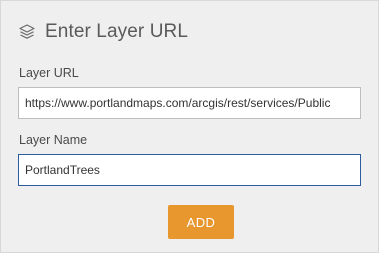  What do you see at coordinates (49, 73) in the screenshot?
I see `layer-url-label: Layer URL` at bounding box center [49, 73].